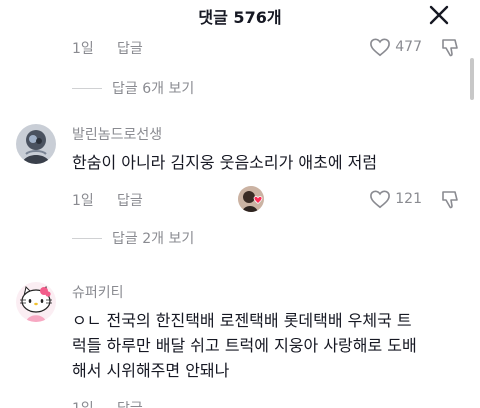 The height and width of the screenshot is (408, 480). I want to click on user-avatar-icon, so click(36, 144).